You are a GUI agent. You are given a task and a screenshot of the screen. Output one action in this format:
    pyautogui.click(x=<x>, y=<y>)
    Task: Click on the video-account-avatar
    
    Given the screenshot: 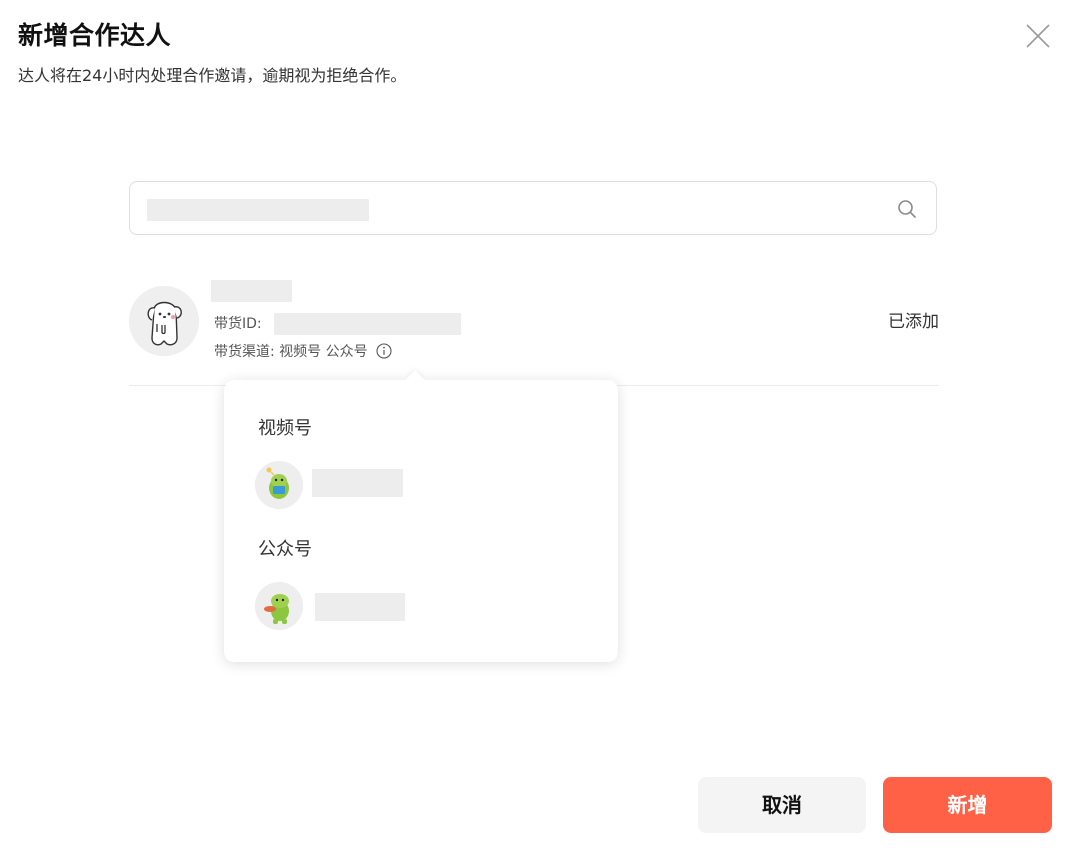 What is the action you would take?
    pyautogui.click(x=279, y=485)
    